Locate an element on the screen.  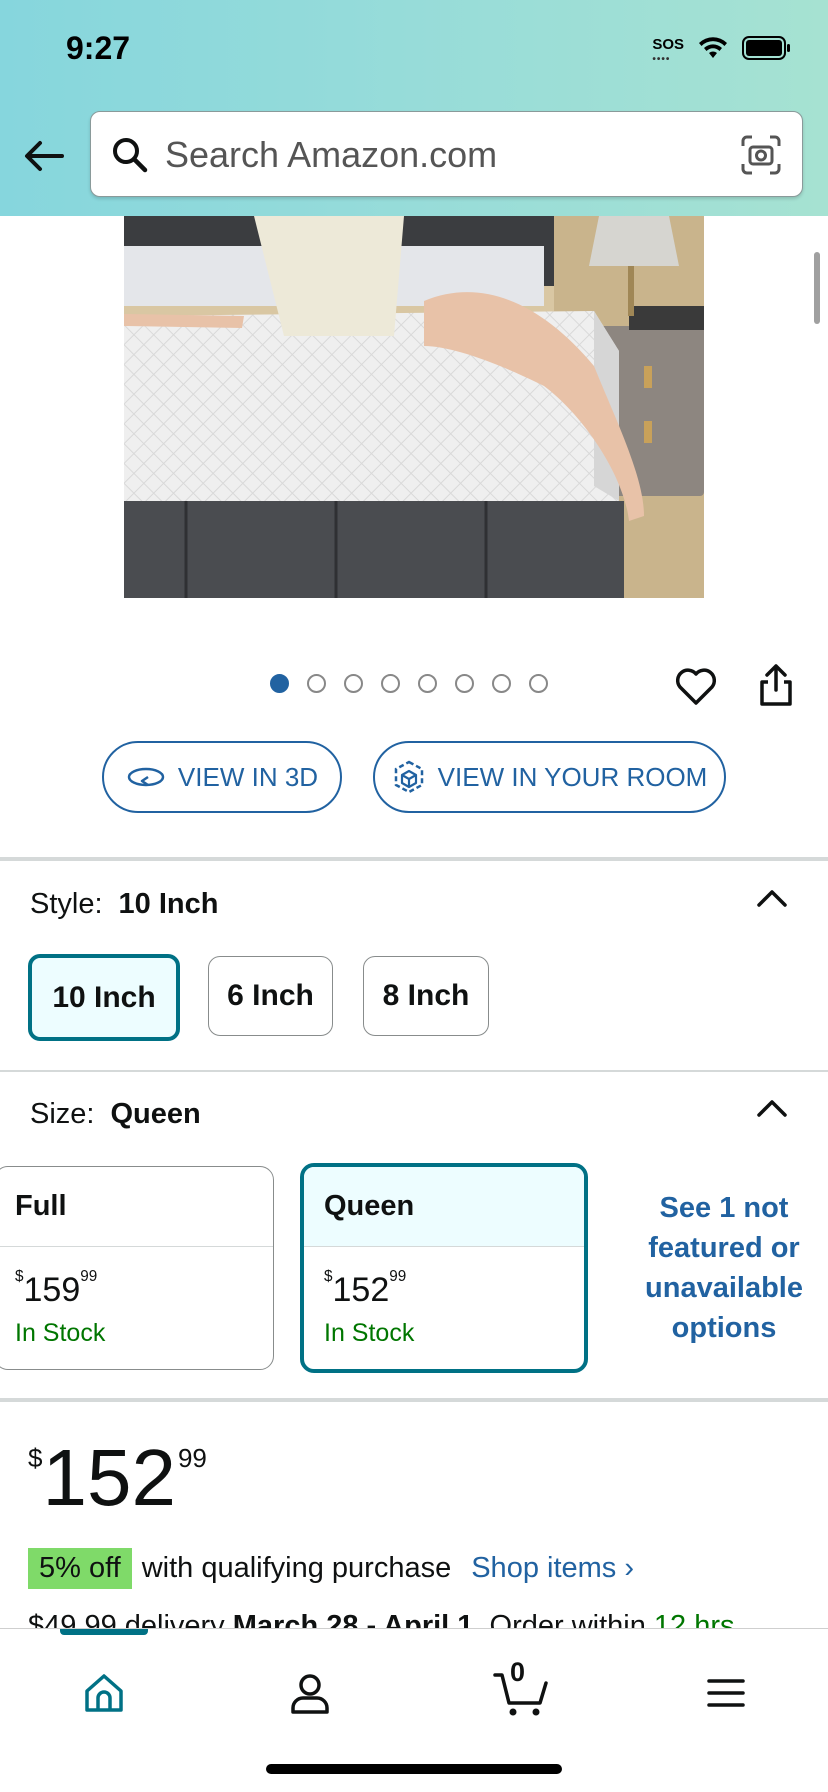
image-pagination is located at coordinates (409, 683).